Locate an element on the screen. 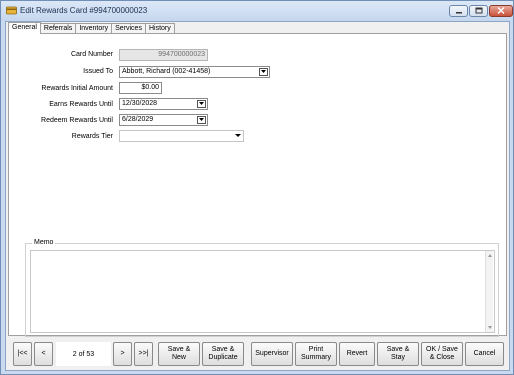  earns-until-label: Earns Rewards Until is located at coordinates (81, 104).